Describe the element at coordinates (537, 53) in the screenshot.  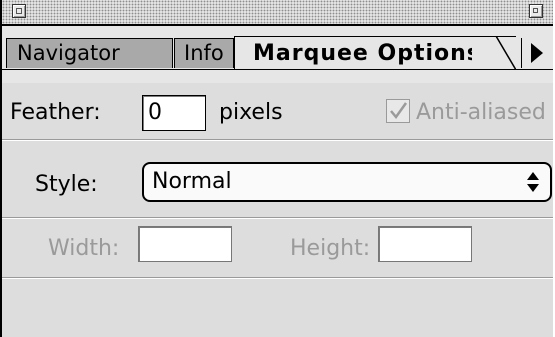
I see `triangle-right-icon` at that location.